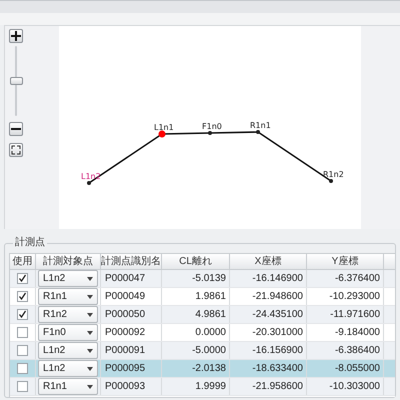 Image resolution: width=400 pixels, height=400 pixels. What do you see at coordinates (345, 278) in the screenshot?
I see `table-cell: -6.376400` at bounding box center [345, 278].